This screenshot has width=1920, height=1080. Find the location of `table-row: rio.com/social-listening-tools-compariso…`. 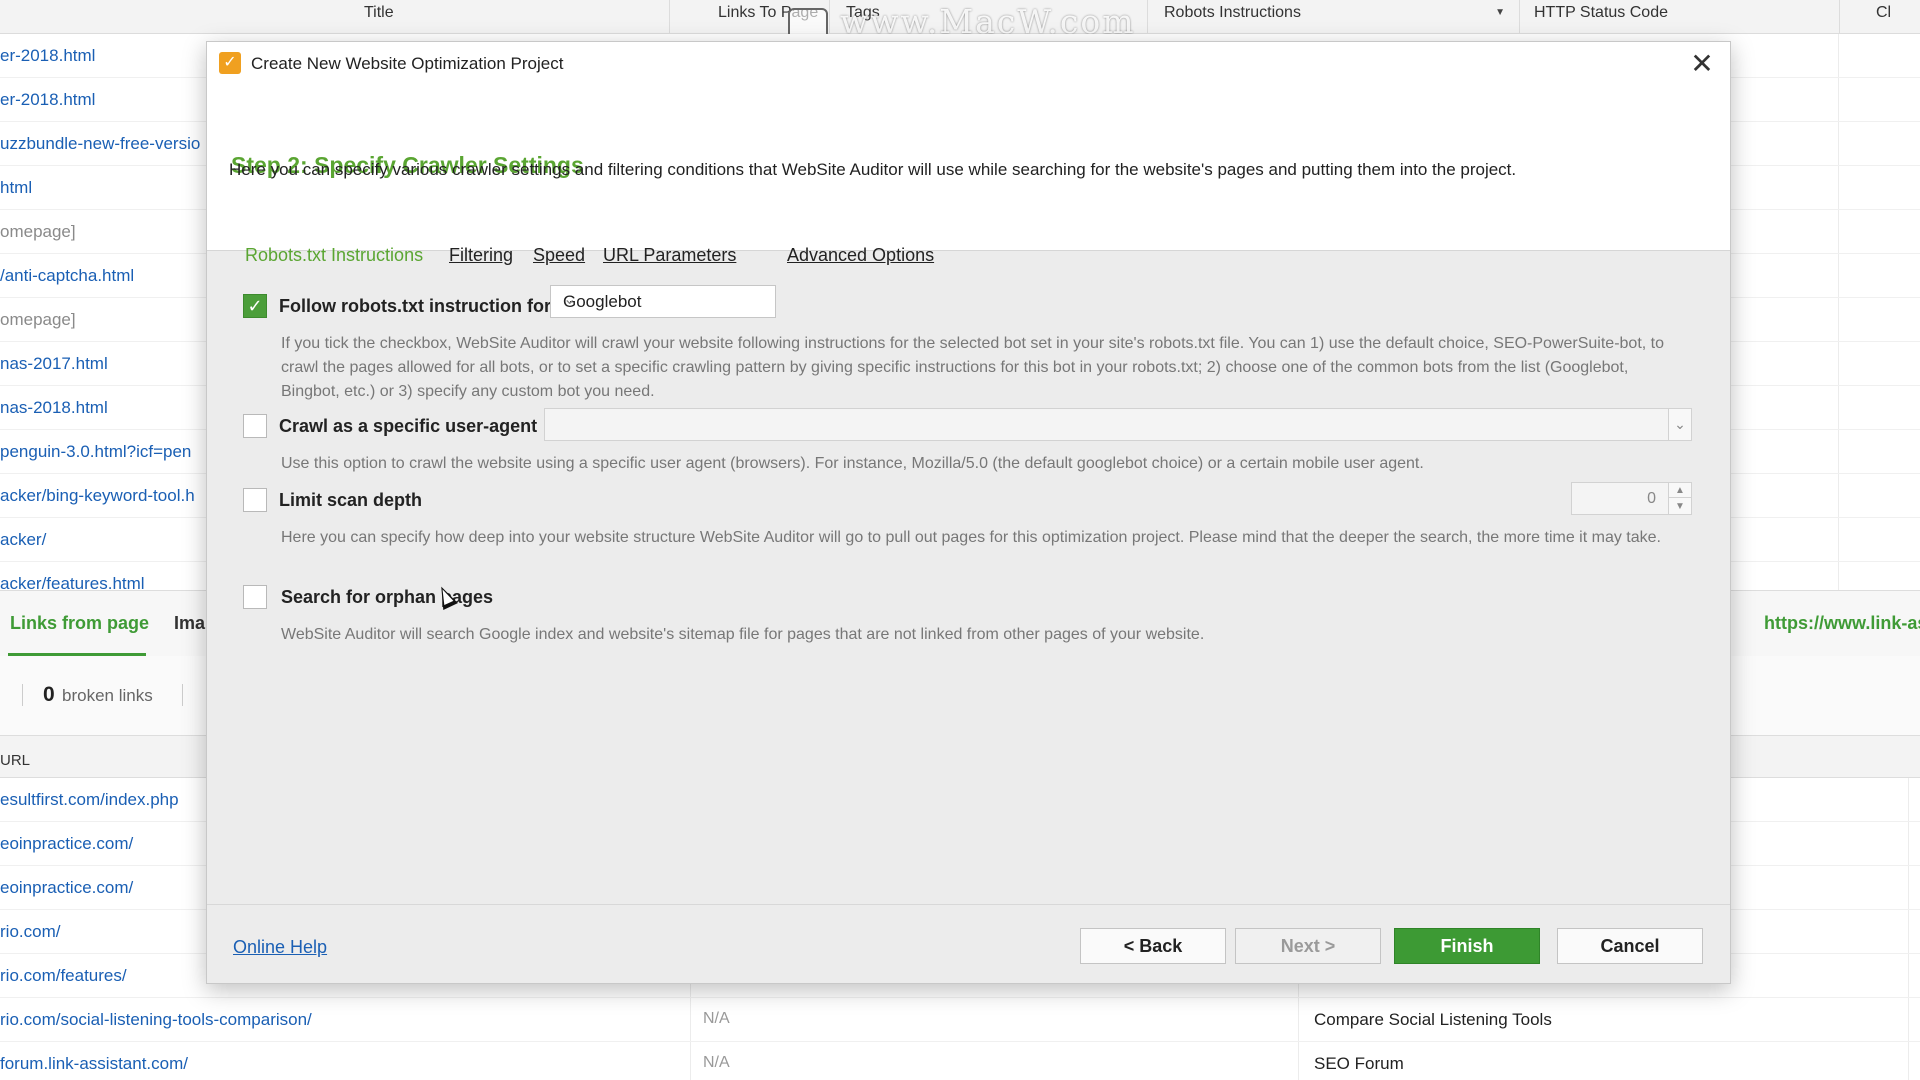

table-row: rio.com/social-listening-tools-compariso… is located at coordinates (960, 1020).